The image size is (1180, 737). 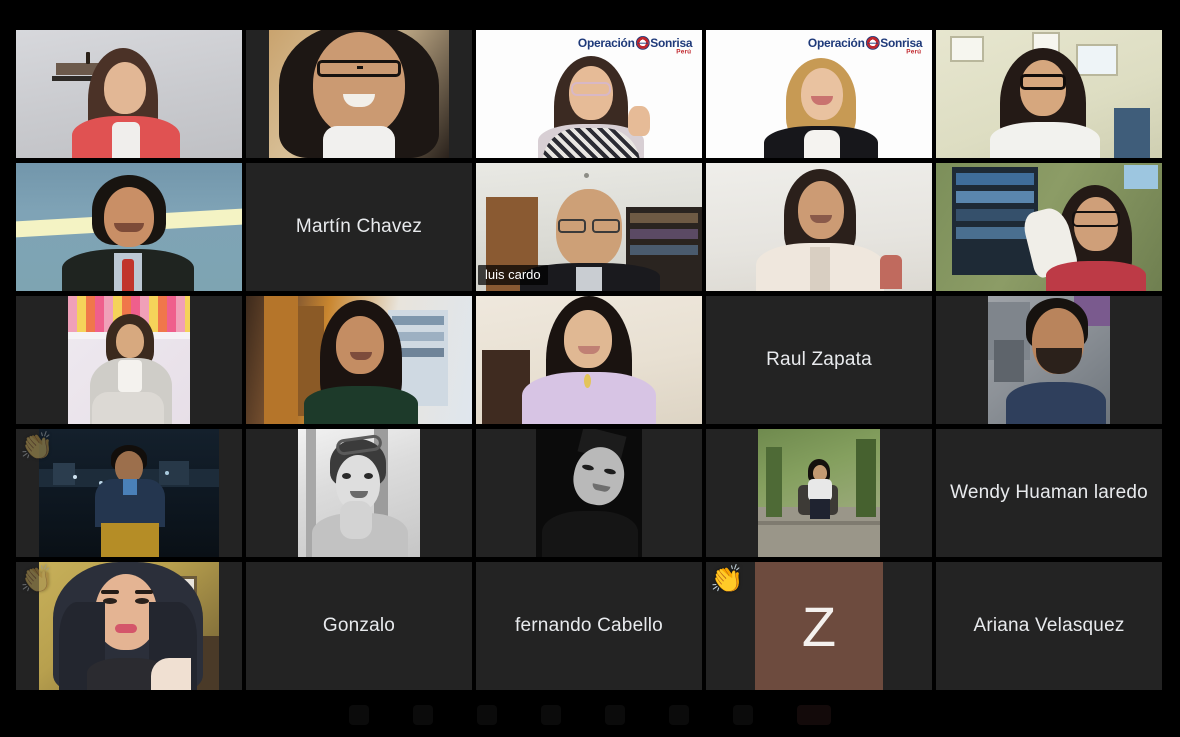 What do you see at coordinates (551, 714) in the screenshot?
I see `reactions-icon` at bounding box center [551, 714].